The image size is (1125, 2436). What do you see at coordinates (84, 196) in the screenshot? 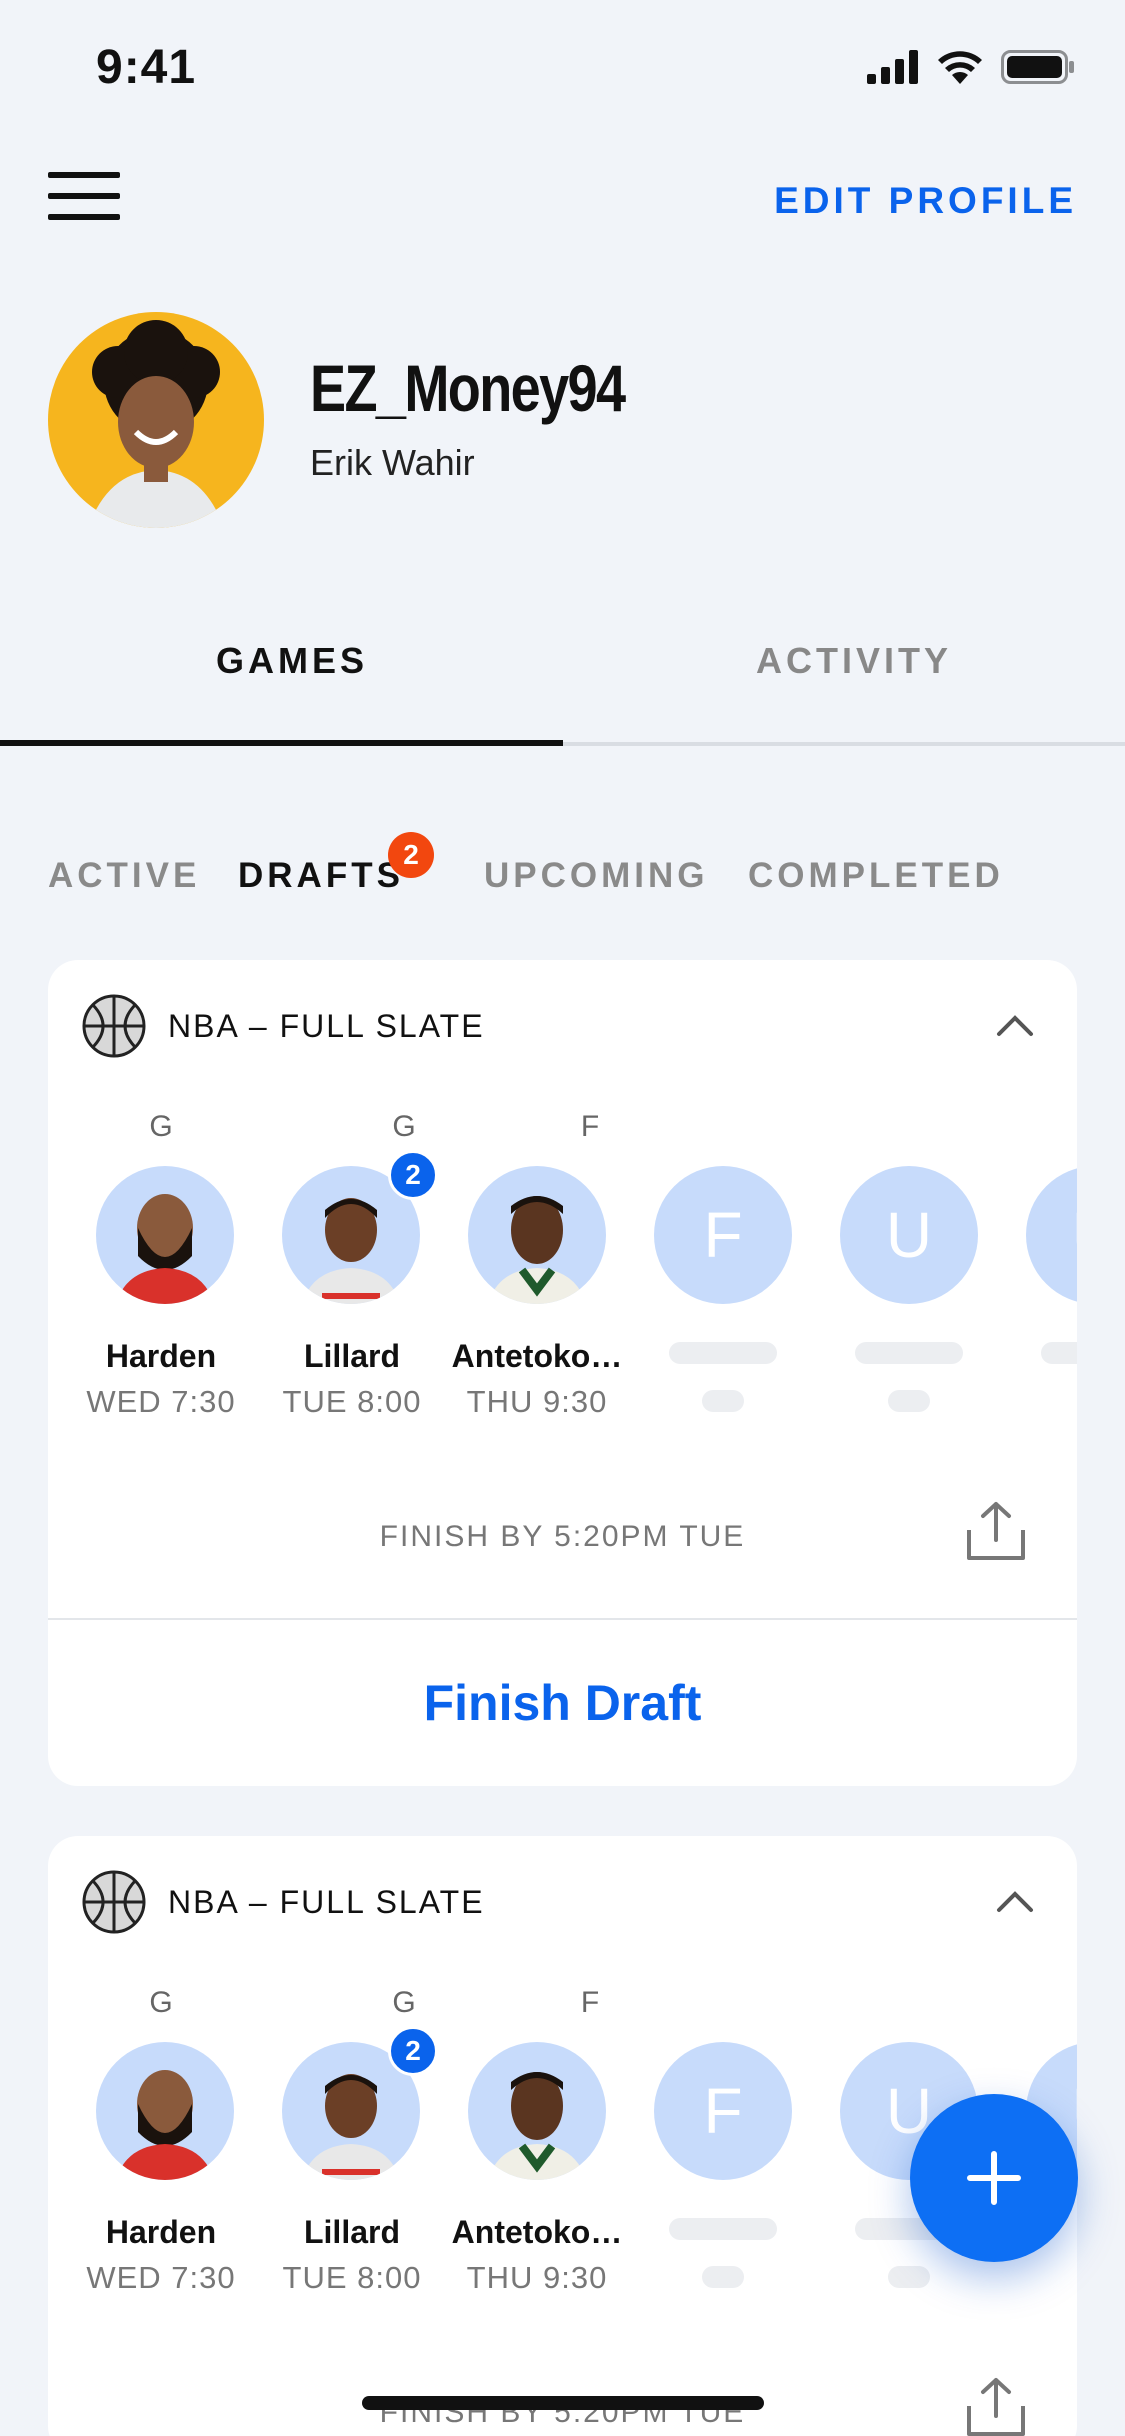
I see `hamburger-menu-icon` at bounding box center [84, 196].